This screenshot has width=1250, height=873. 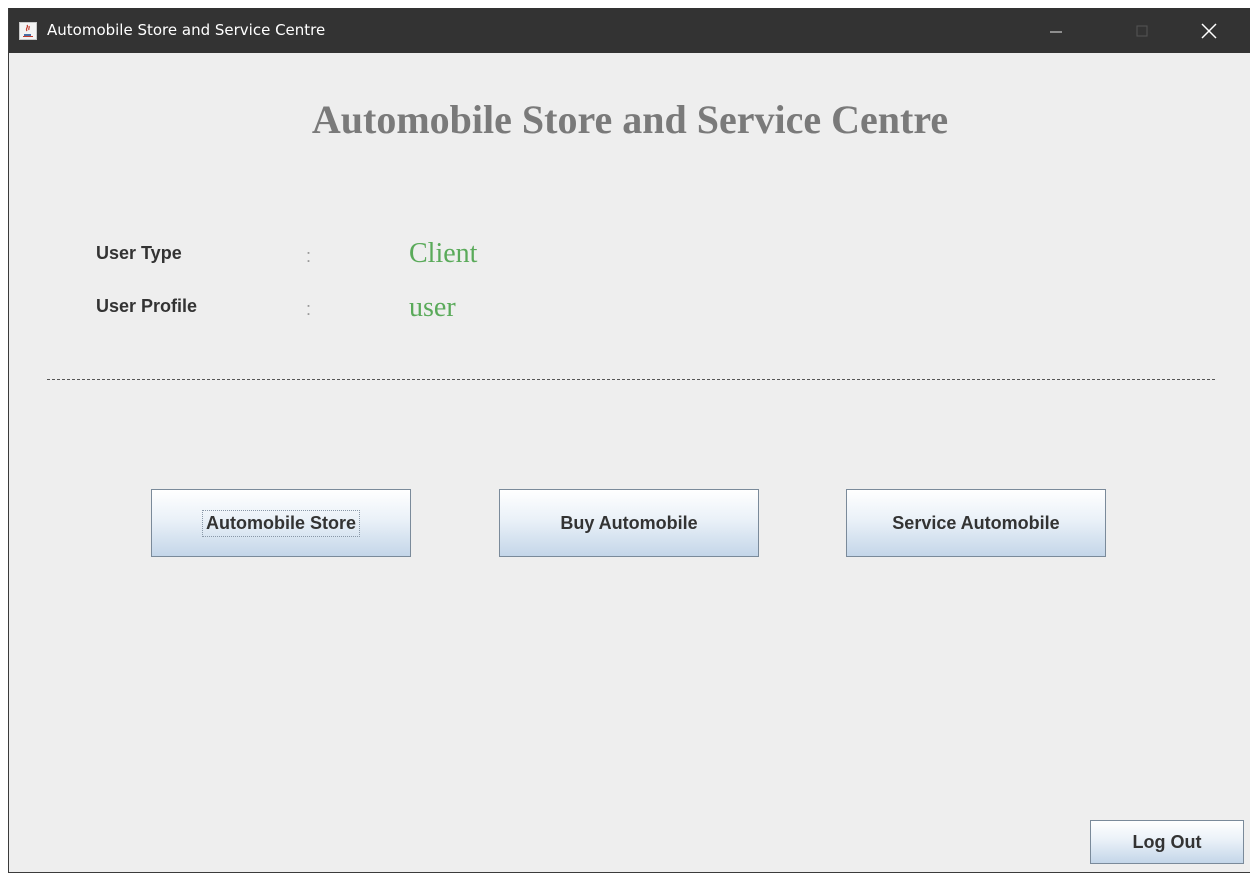 What do you see at coordinates (139, 253) in the screenshot?
I see `user-type-label: User Type` at bounding box center [139, 253].